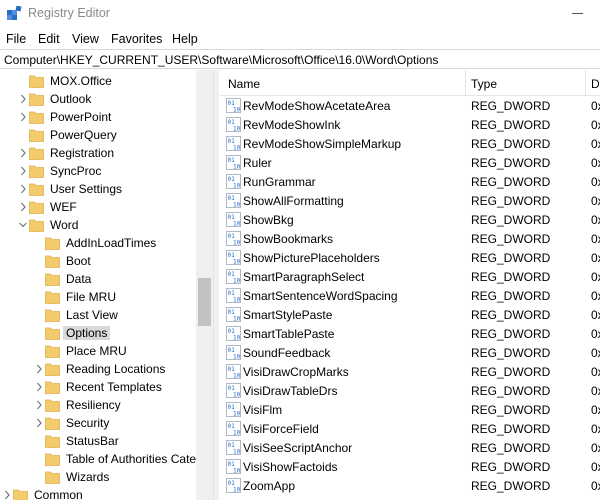 The height and width of the screenshot is (500, 600). What do you see at coordinates (410, 333) in the screenshot?
I see `table-row: 0110SmartTablePaste REG_DWORD 0x` at bounding box center [410, 333].